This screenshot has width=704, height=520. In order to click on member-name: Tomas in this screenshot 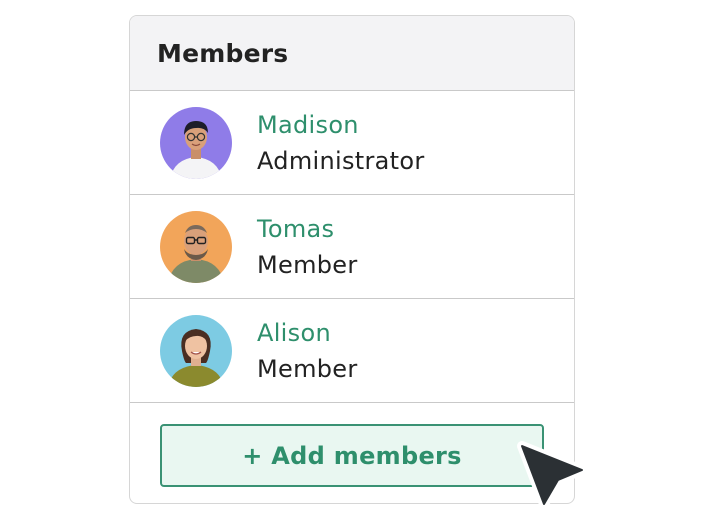, I will do `click(307, 229)`.